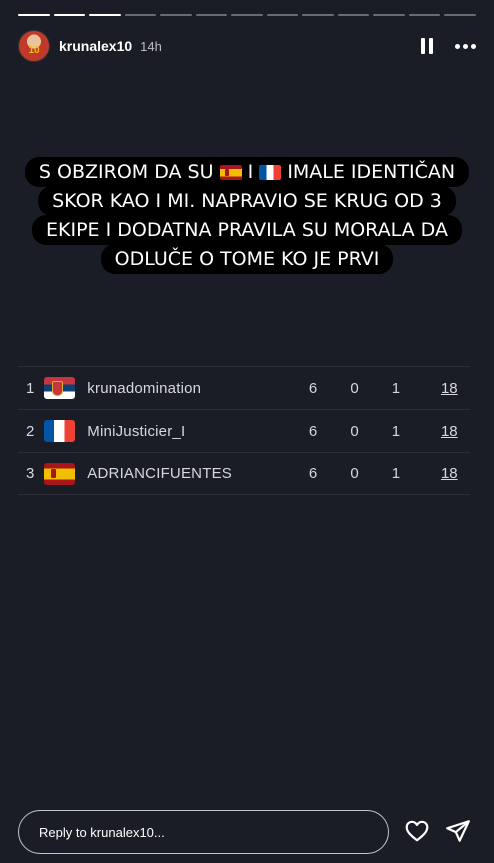 The height and width of the screenshot is (863, 494). I want to click on table-row: 2 MiniJusticier_I 6 0 1 18, so click(244, 430).